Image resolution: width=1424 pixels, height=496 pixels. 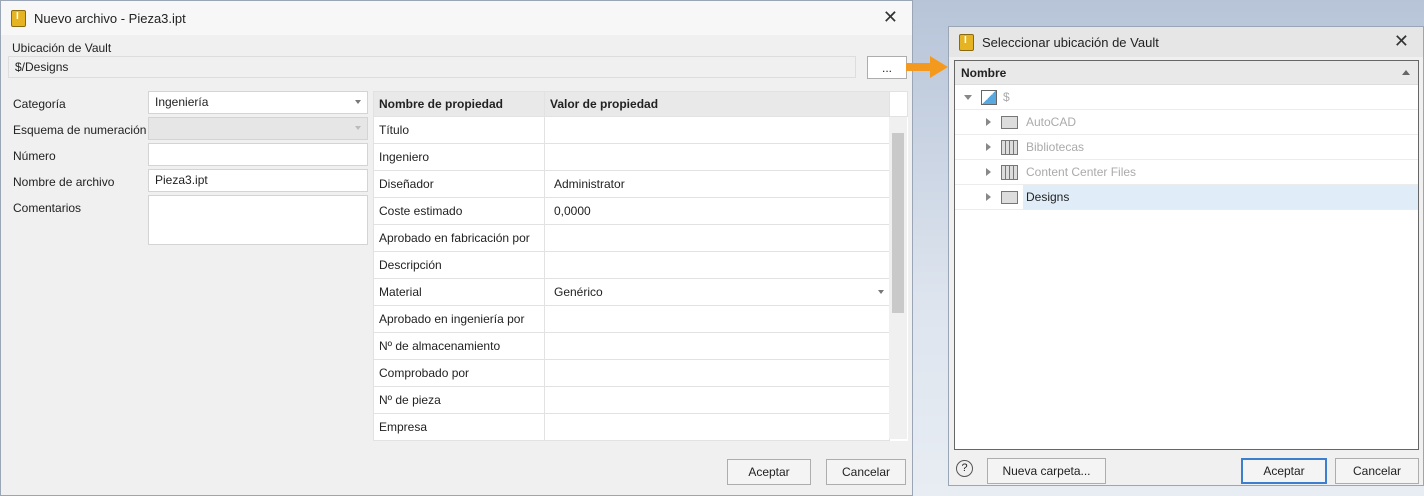 I want to click on tree-item: AutoCAD, so click(x=1186, y=122).